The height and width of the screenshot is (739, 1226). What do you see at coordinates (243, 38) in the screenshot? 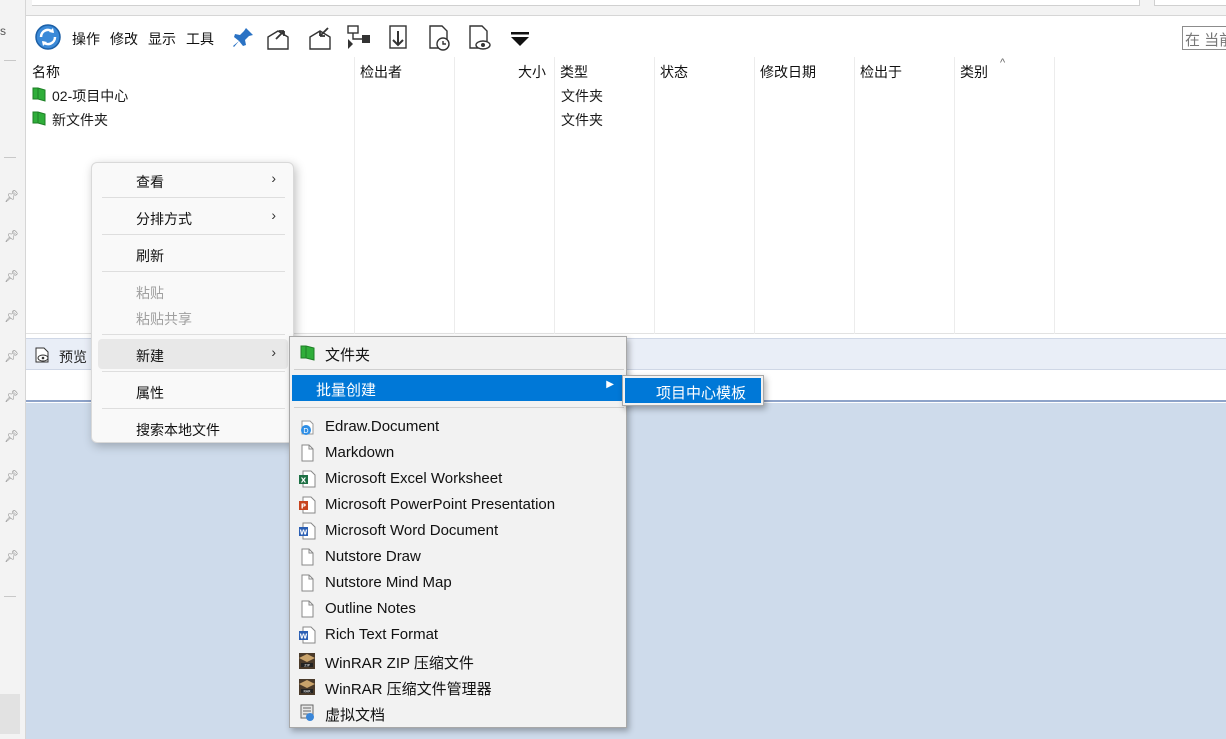
I see `pin-toolbar-icon` at bounding box center [243, 38].